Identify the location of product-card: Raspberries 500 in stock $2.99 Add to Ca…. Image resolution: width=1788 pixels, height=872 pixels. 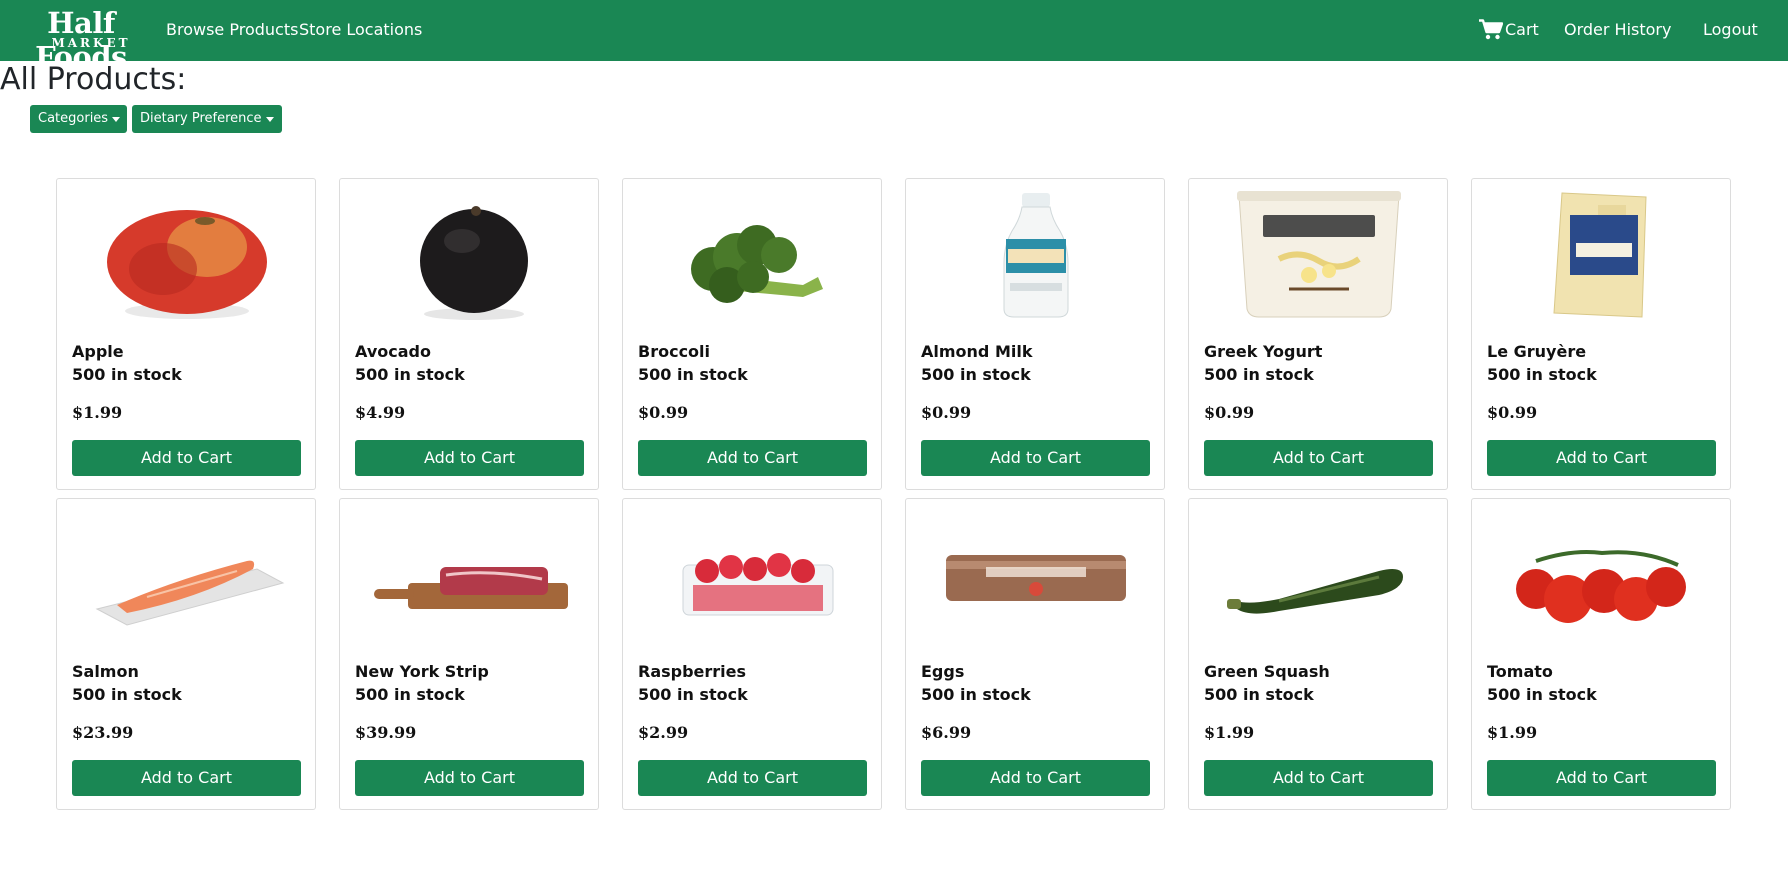
(752, 654).